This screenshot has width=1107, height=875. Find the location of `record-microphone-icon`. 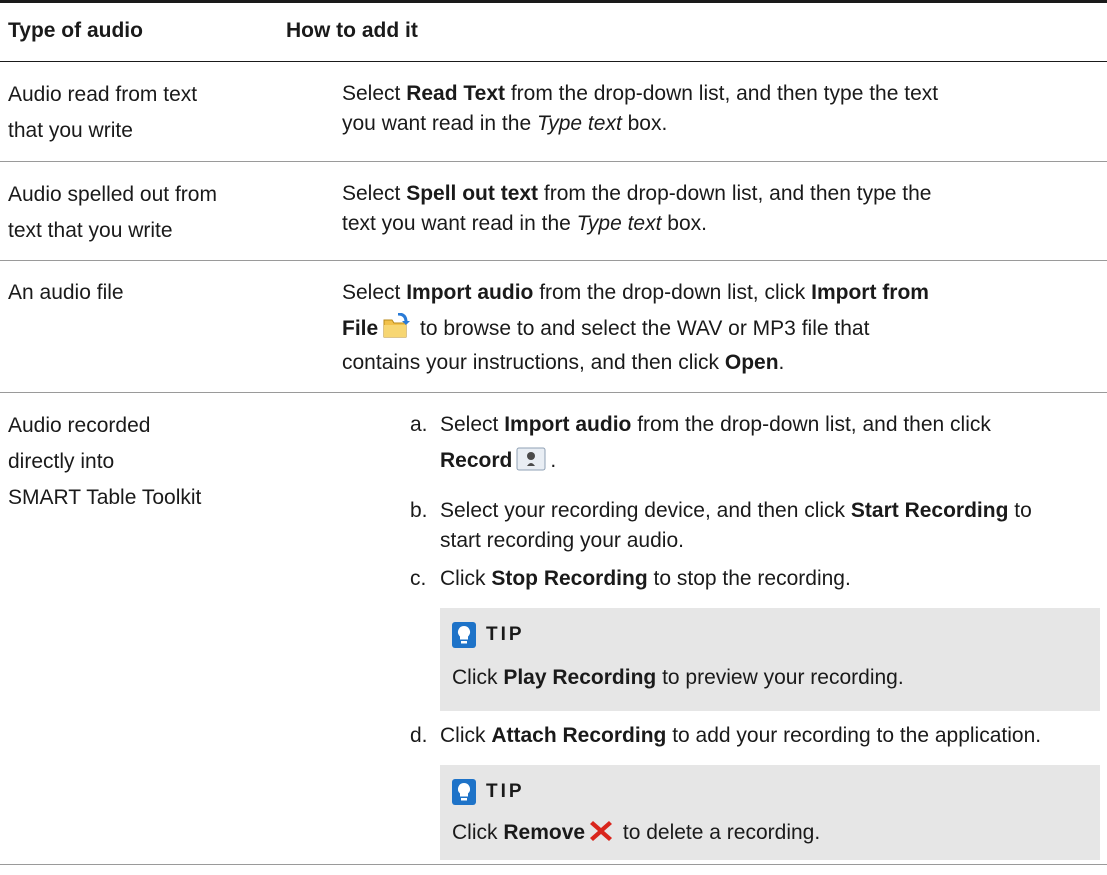

record-microphone-icon is located at coordinates (531, 465).